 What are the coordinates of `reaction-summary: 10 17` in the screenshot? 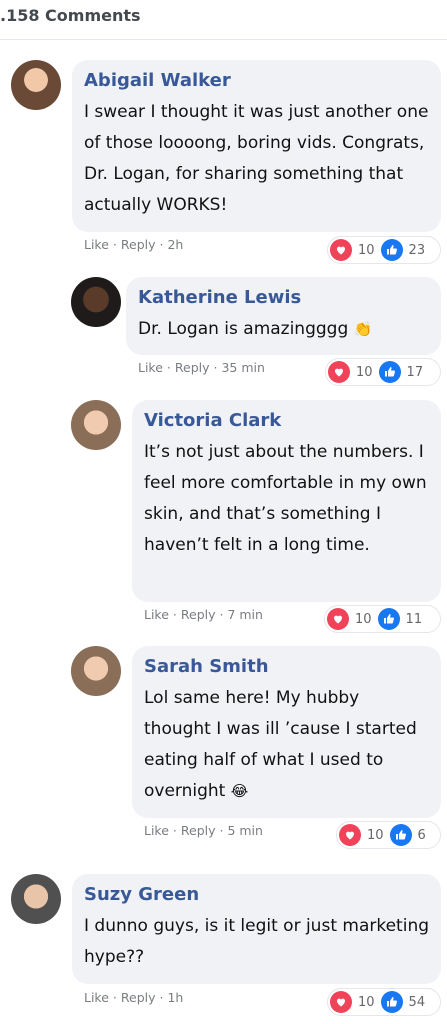 It's located at (383, 372).